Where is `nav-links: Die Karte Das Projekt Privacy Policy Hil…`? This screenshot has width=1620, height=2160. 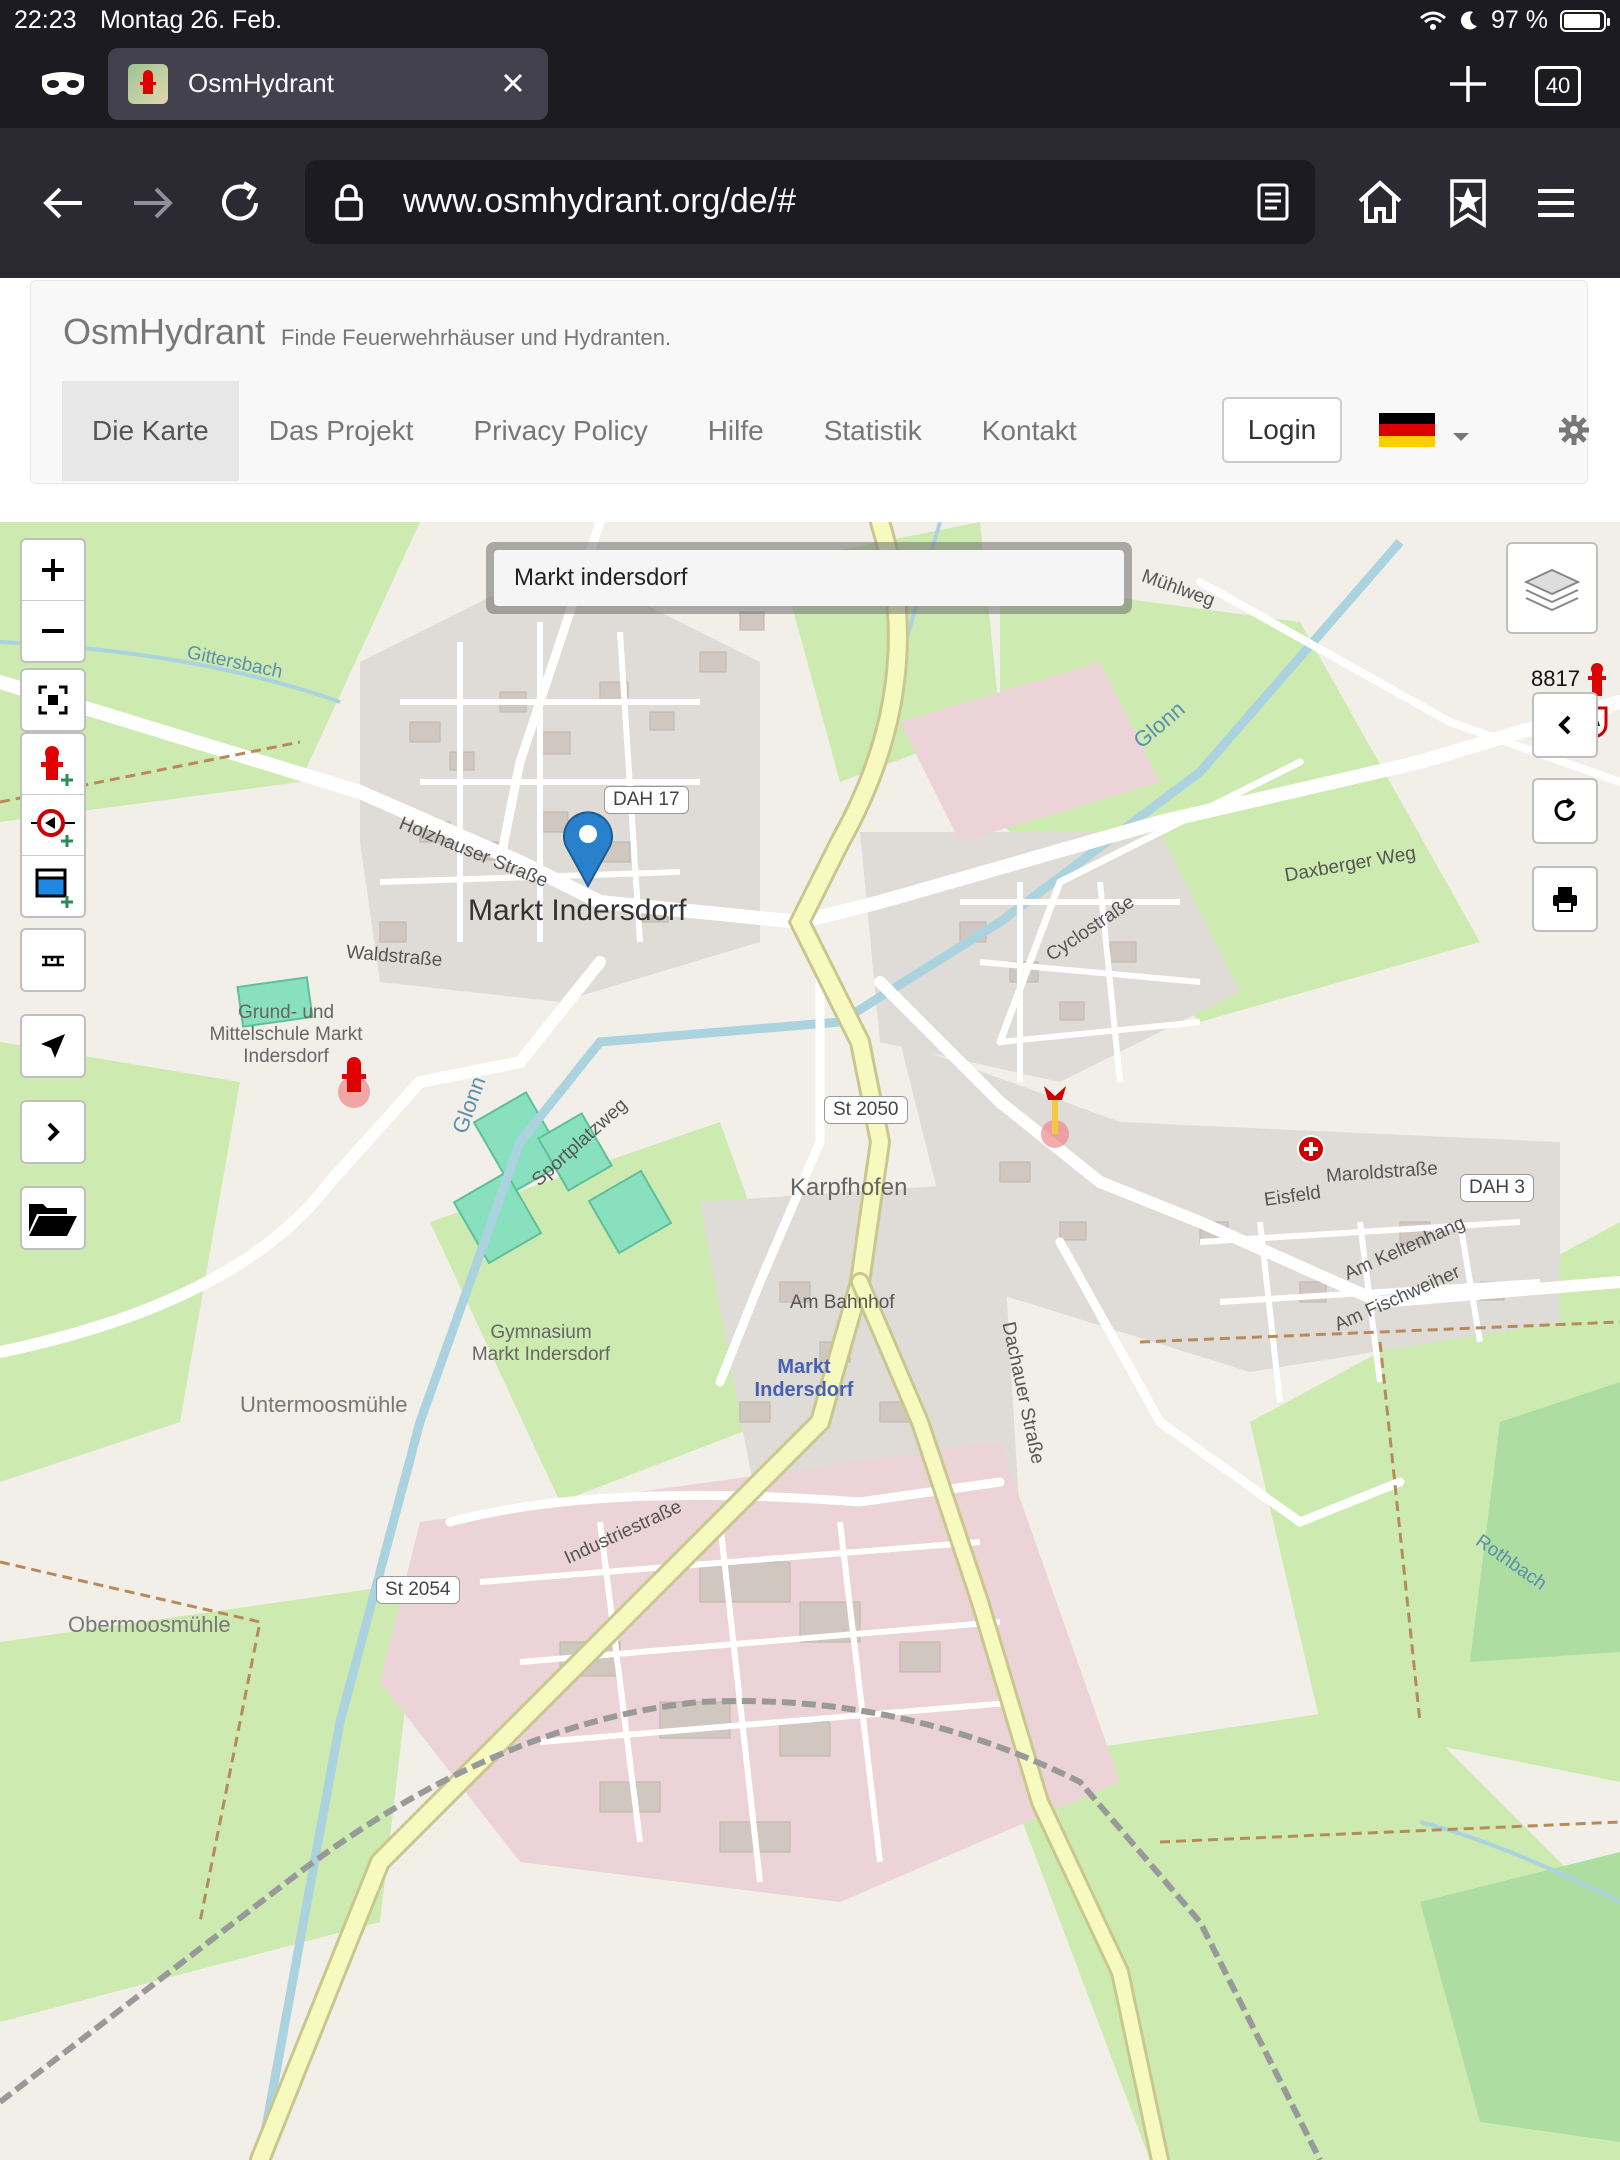
nav-links: Die Karte Das Projekt Privacy Policy Hil… is located at coordinates (584, 431).